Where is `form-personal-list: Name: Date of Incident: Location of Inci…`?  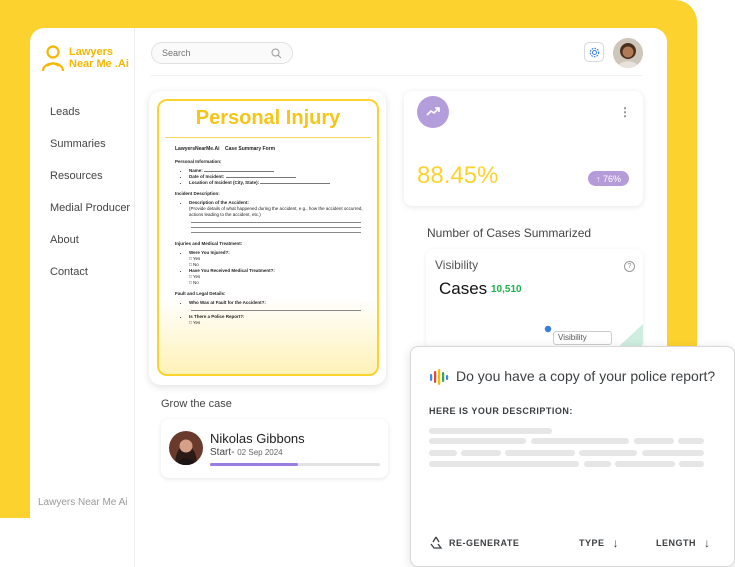
form-personal-list: Name: Date of Incident: Location of Inci… is located at coordinates (283, 177).